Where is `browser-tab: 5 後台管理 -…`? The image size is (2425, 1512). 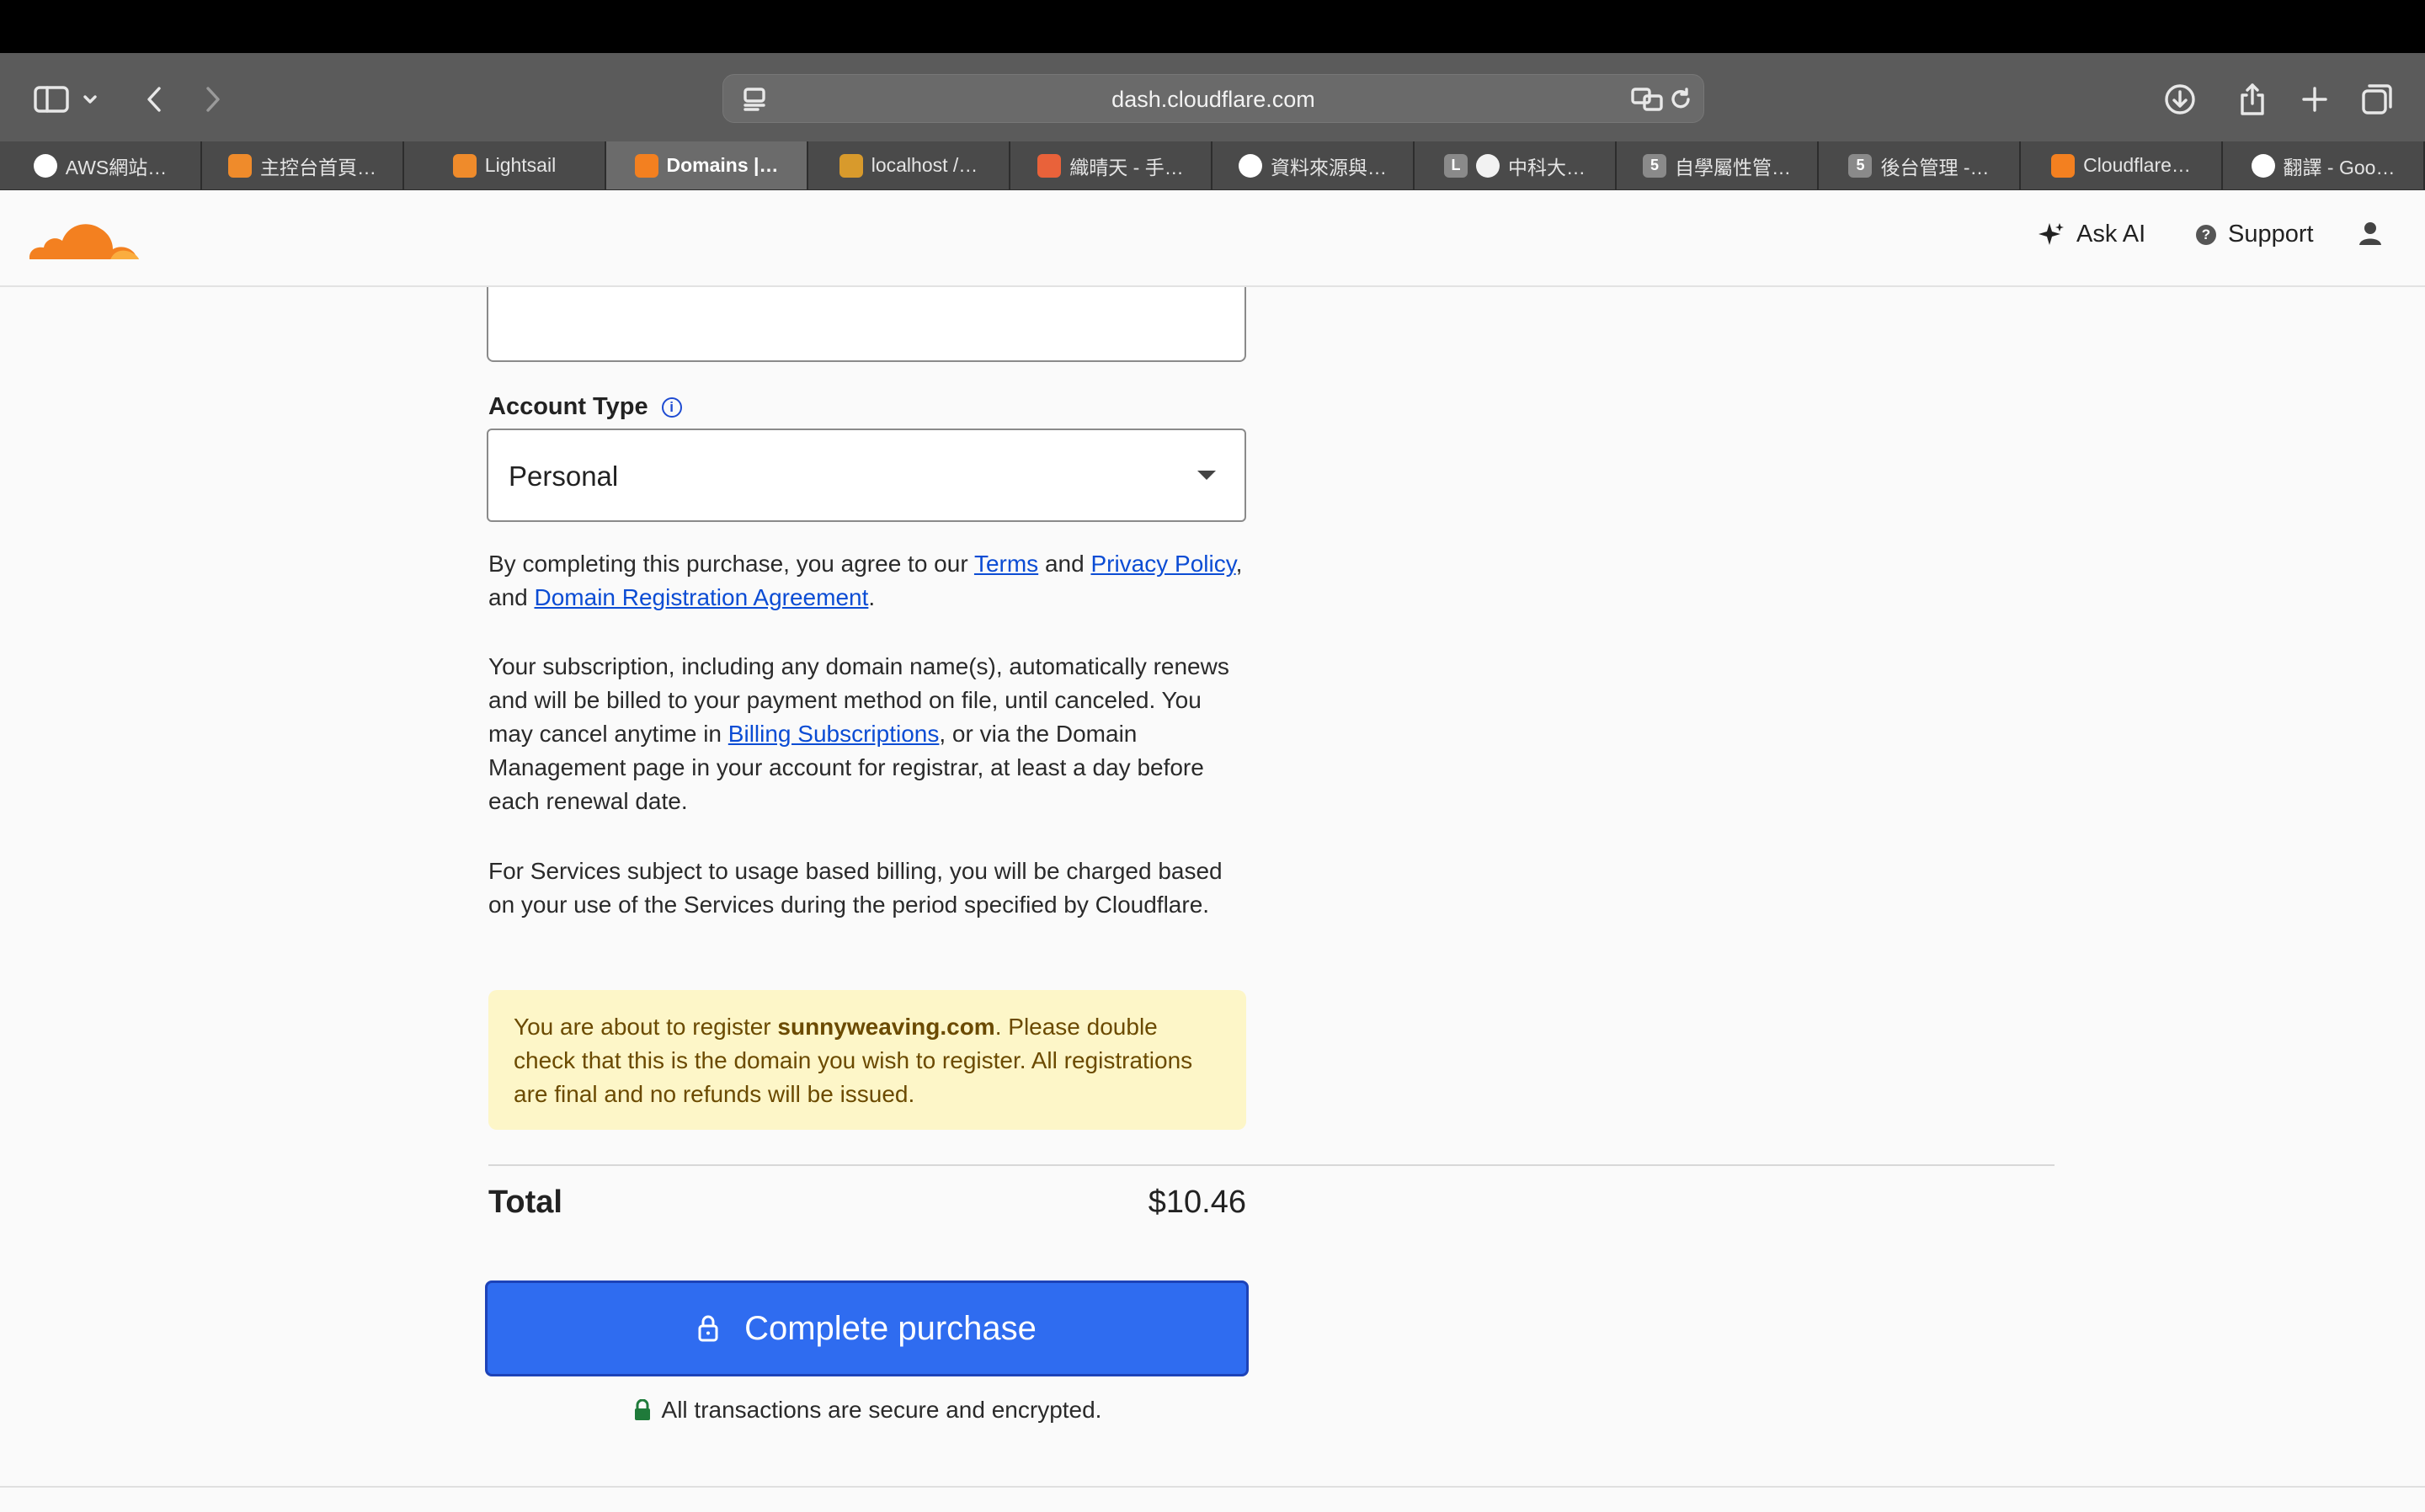
browser-tab: 5 後台管理 -… is located at coordinates (1920, 165).